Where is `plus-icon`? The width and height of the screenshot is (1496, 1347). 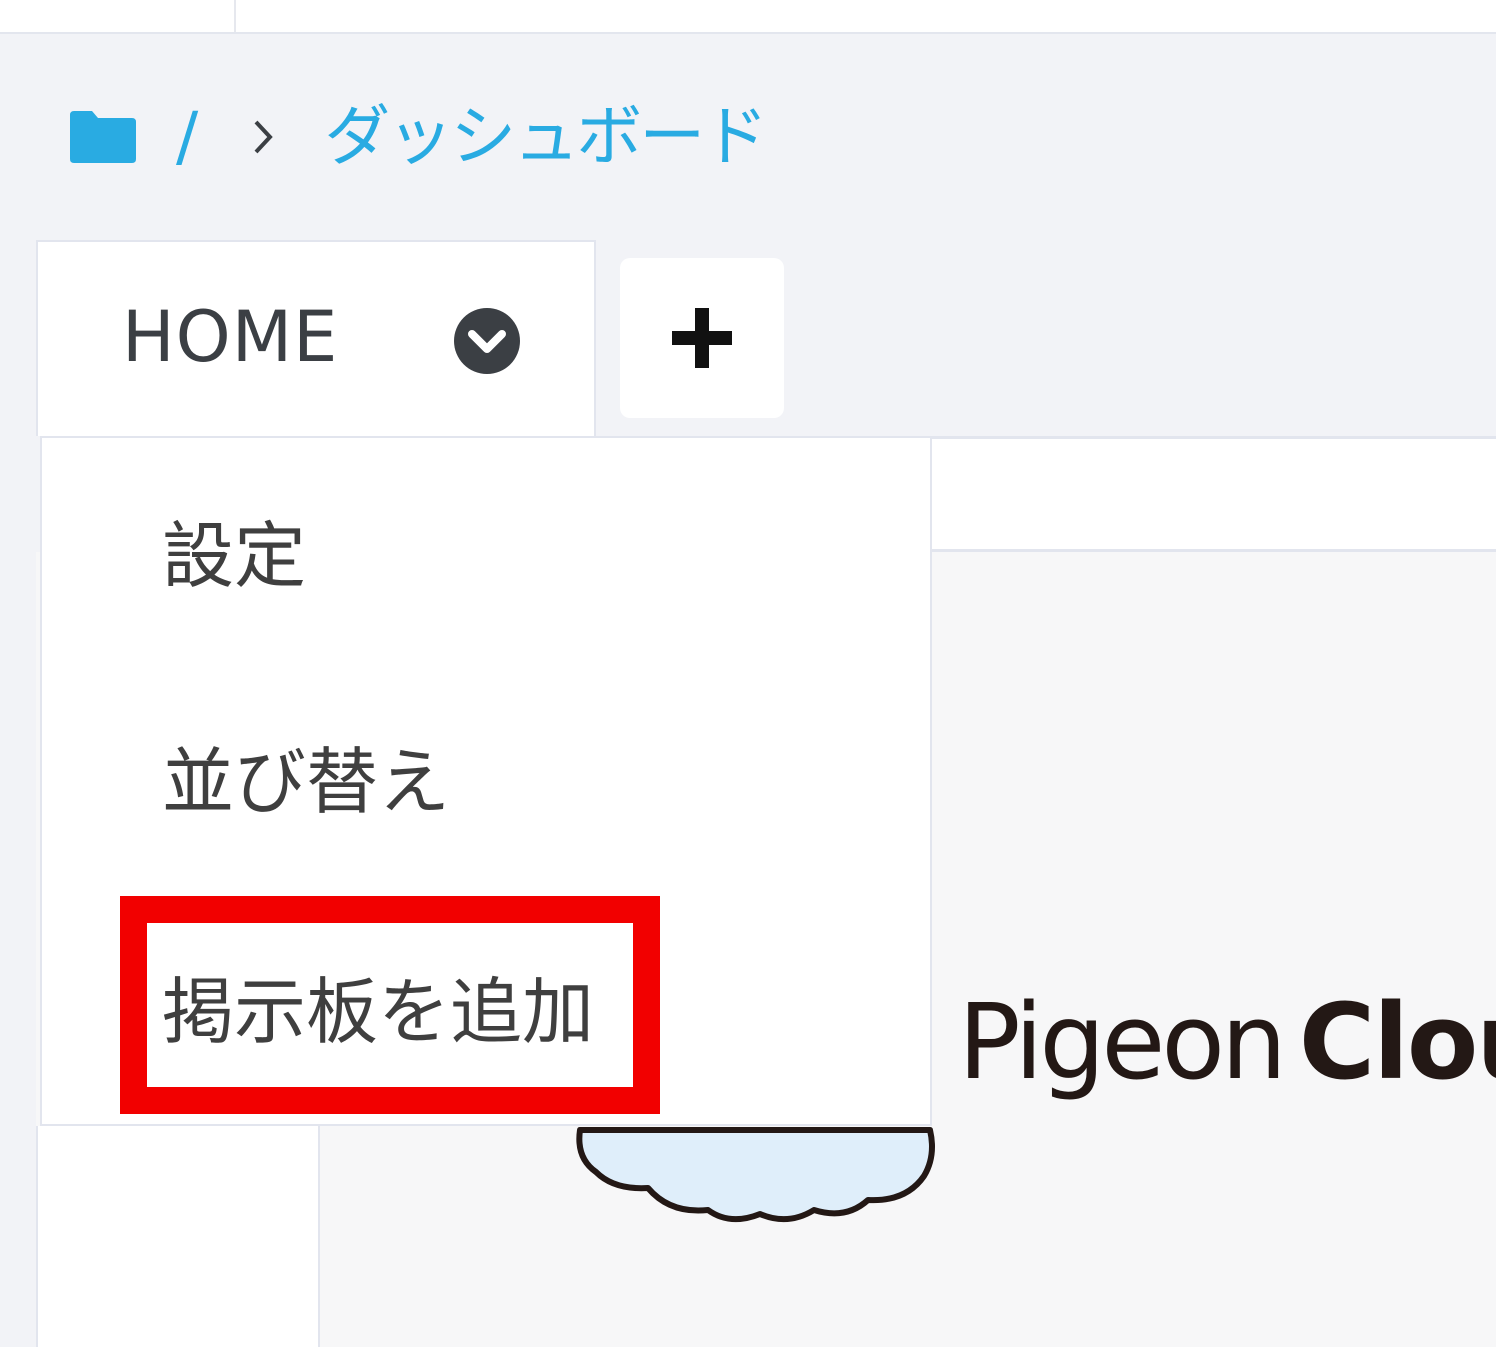 plus-icon is located at coordinates (702, 338).